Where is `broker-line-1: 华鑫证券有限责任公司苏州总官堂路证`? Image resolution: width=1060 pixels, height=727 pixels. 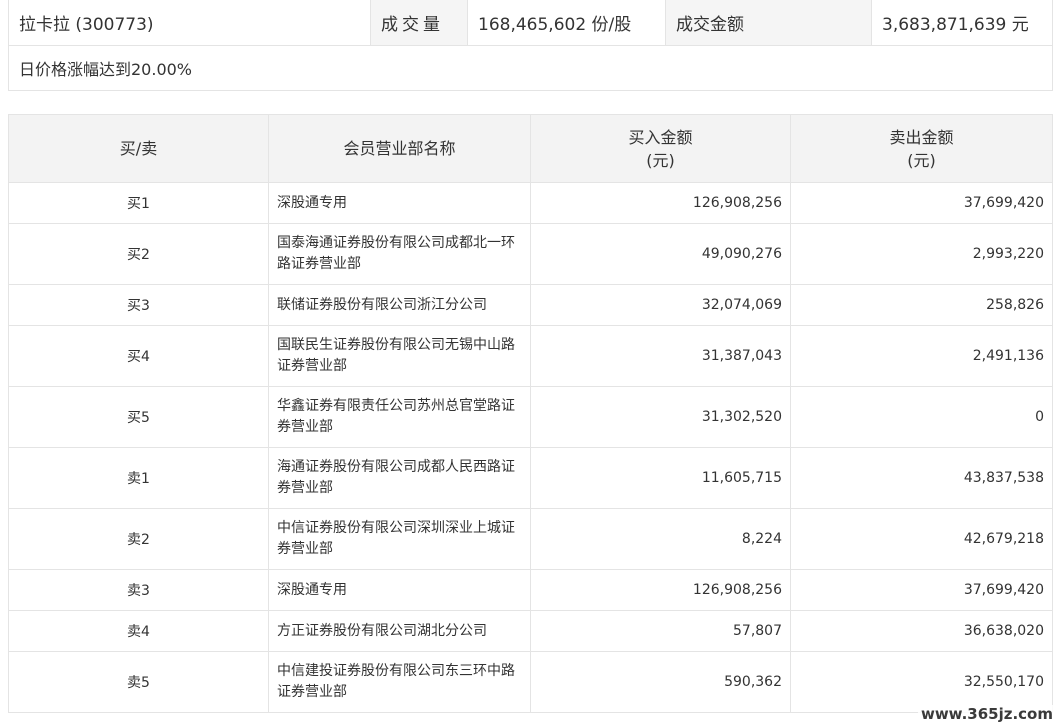
broker-line-1: 华鑫证券有限责任公司苏州总官堂路证 is located at coordinates (396, 406).